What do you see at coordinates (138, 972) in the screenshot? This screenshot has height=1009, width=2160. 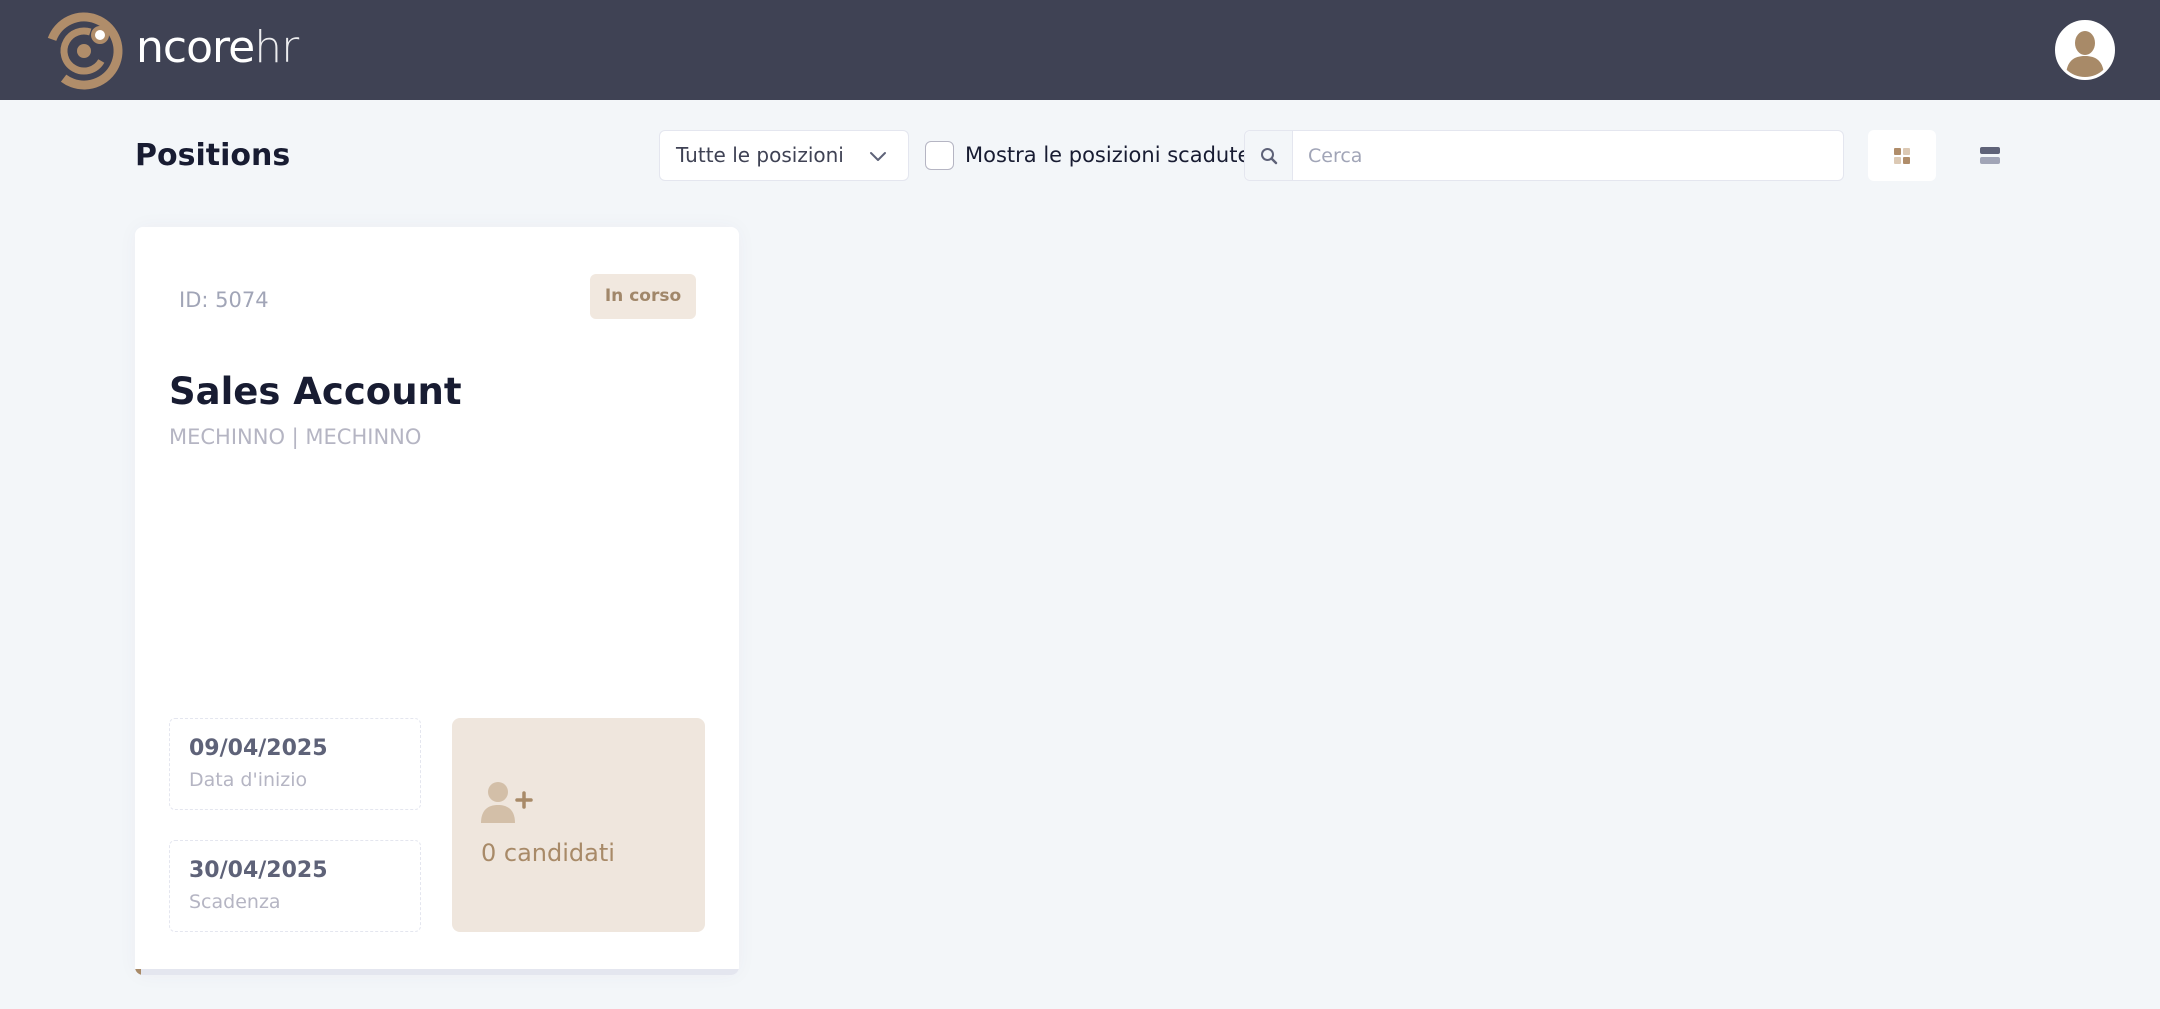 I see `position-progress-fill` at bounding box center [138, 972].